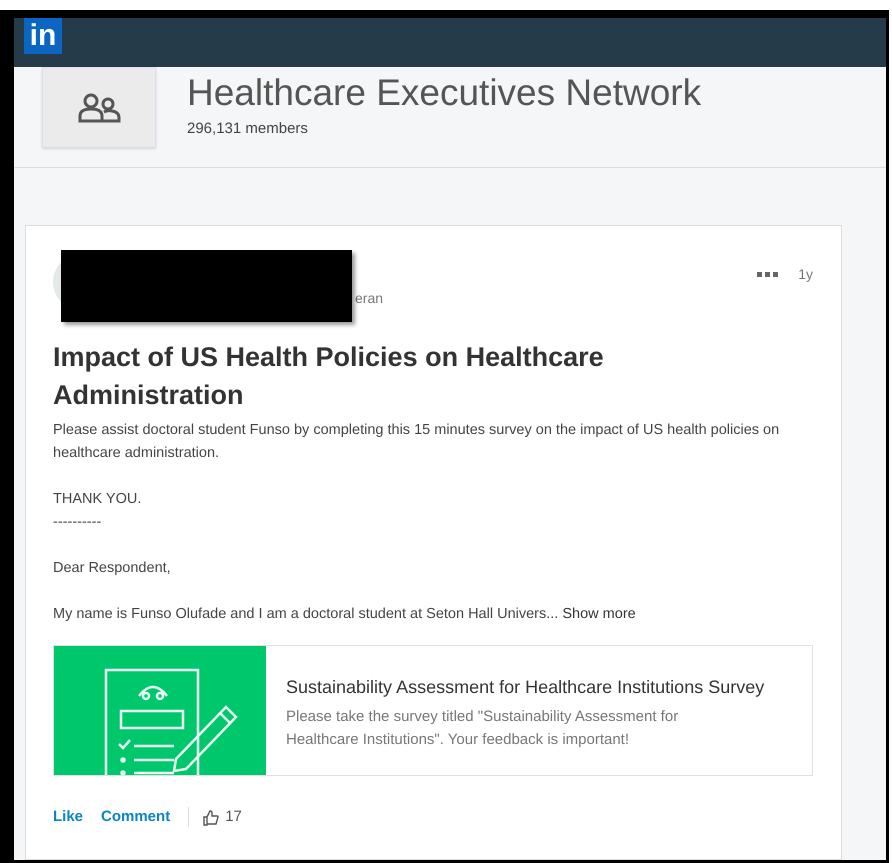 The height and width of the screenshot is (863, 892). What do you see at coordinates (416, 442) in the screenshot?
I see `post-text: Please assist doctoral student Funso by completing this 15 minutes survey on the impact of US health policies on healthcare administration.` at bounding box center [416, 442].